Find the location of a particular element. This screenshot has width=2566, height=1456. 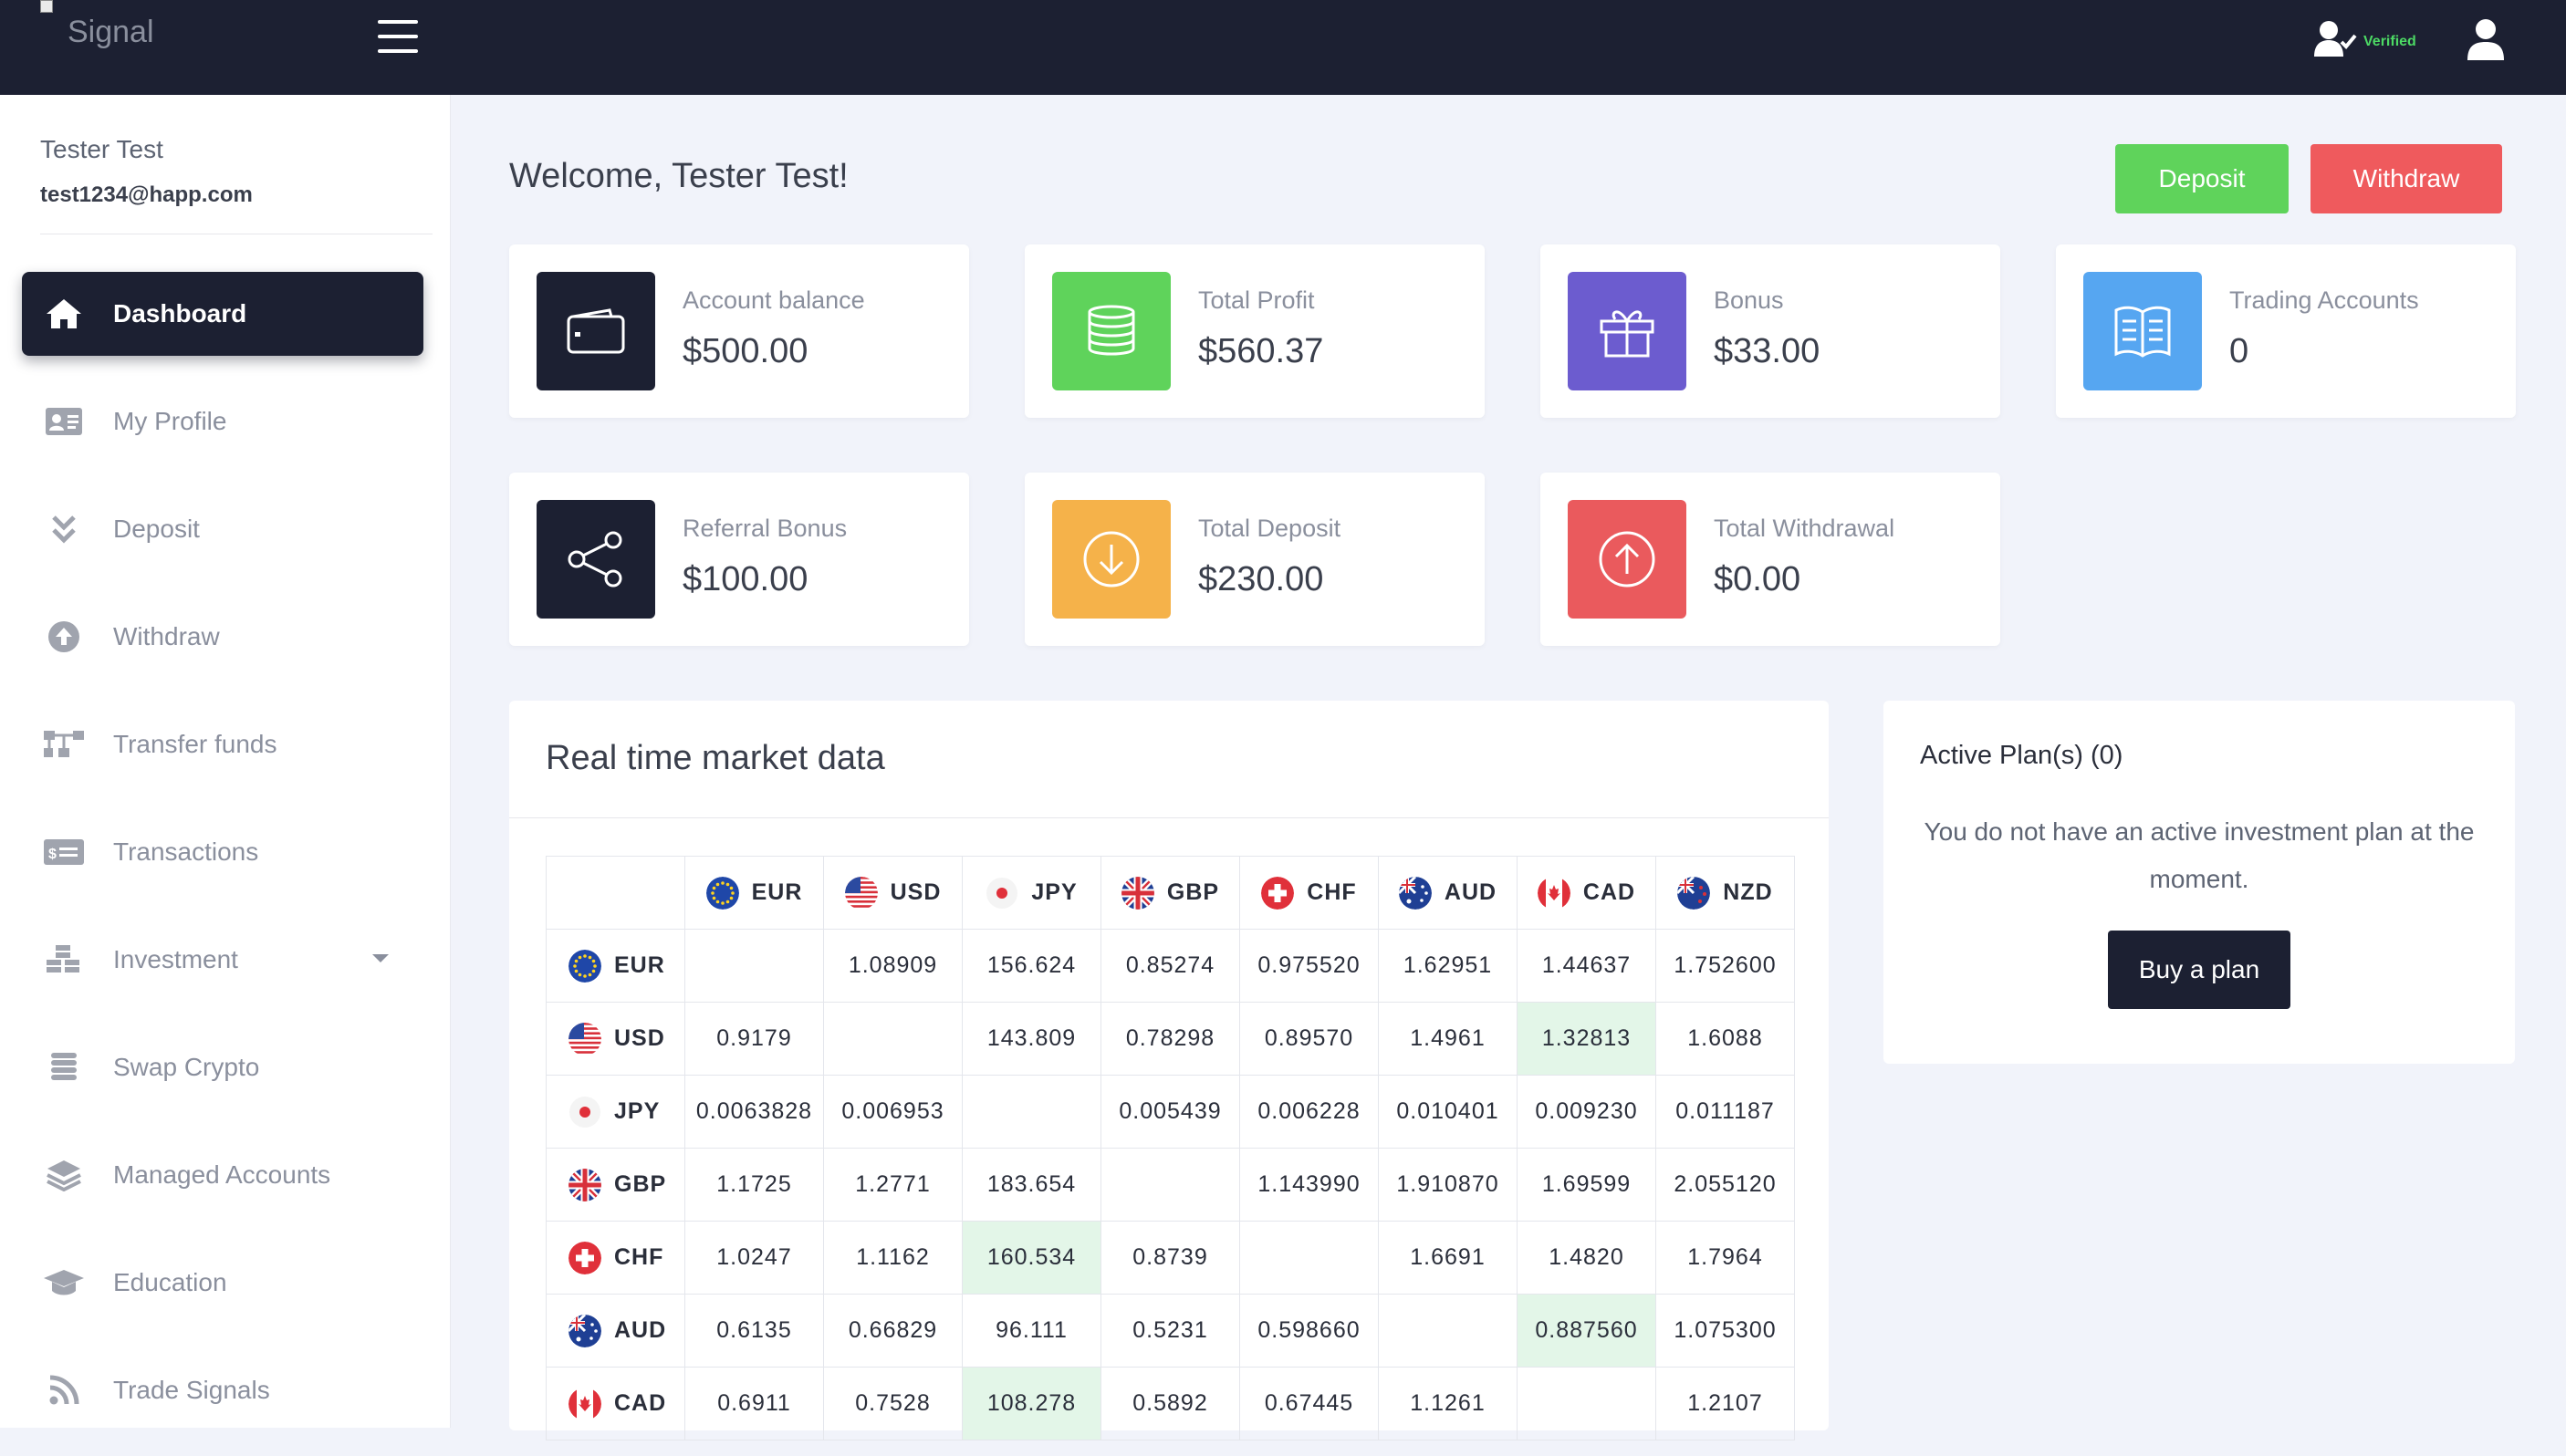

rate-cell: 156.624 is located at coordinates (1031, 966).